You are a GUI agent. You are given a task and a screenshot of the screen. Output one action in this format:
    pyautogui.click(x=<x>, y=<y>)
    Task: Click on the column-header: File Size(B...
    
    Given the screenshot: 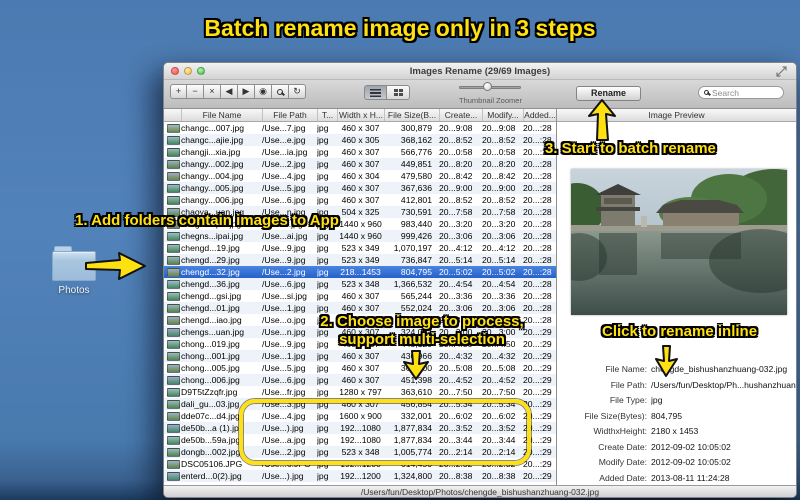 What is the action you would take?
    pyautogui.click(x=411, y=115)
    